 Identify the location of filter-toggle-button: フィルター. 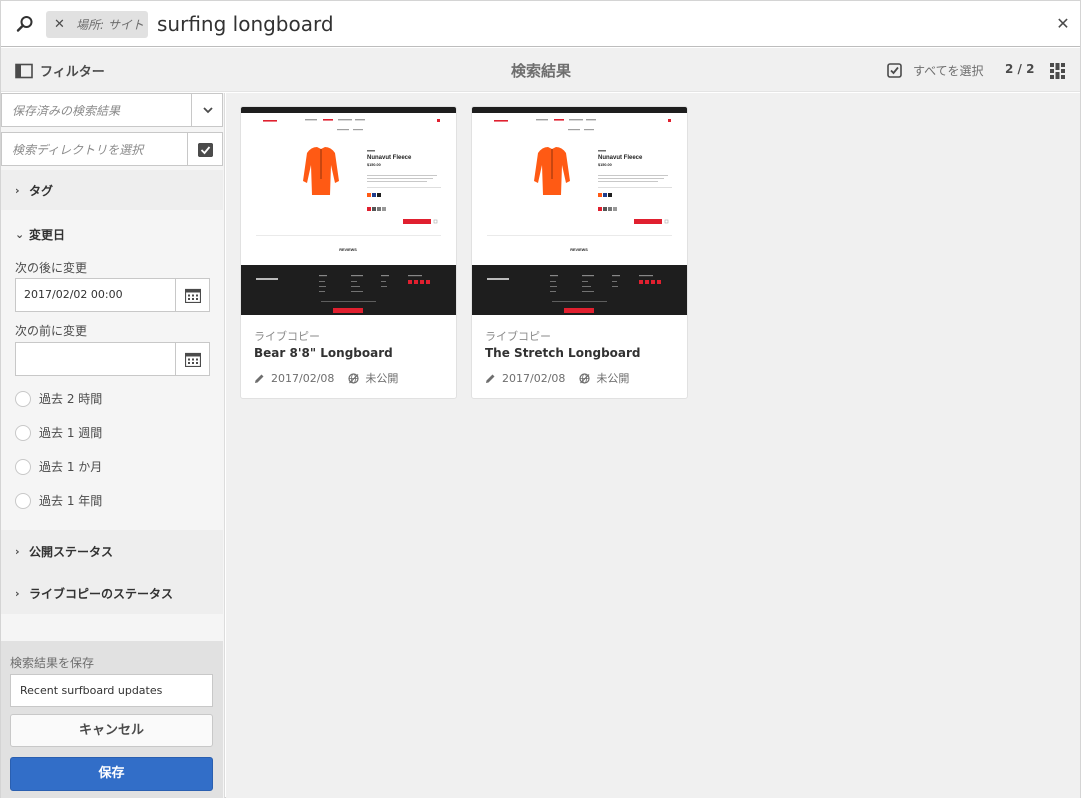
(60, 70).